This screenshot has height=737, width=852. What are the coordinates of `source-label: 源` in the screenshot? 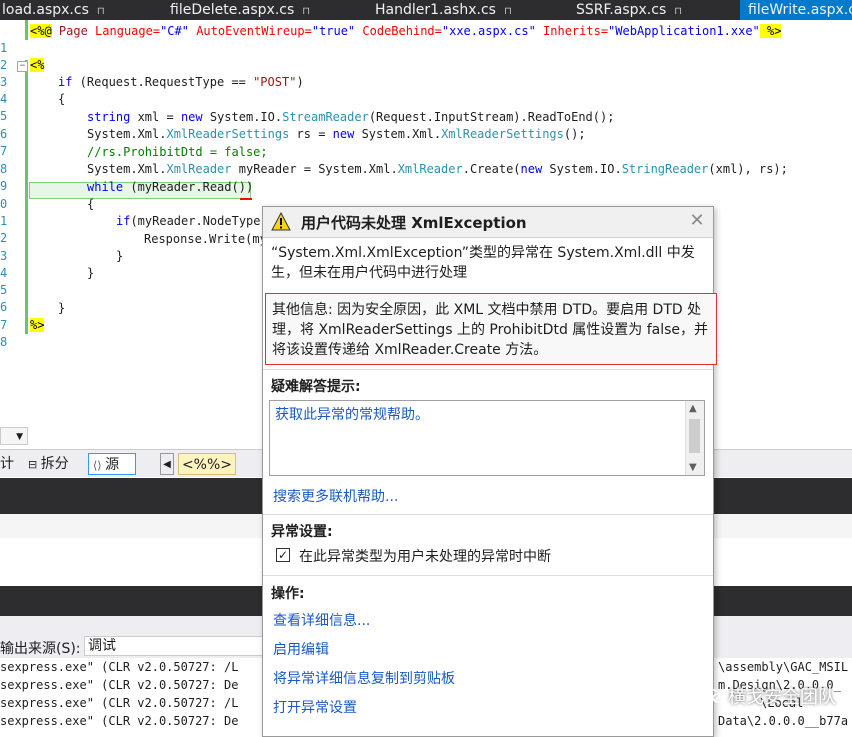 It's located at (112, 465).